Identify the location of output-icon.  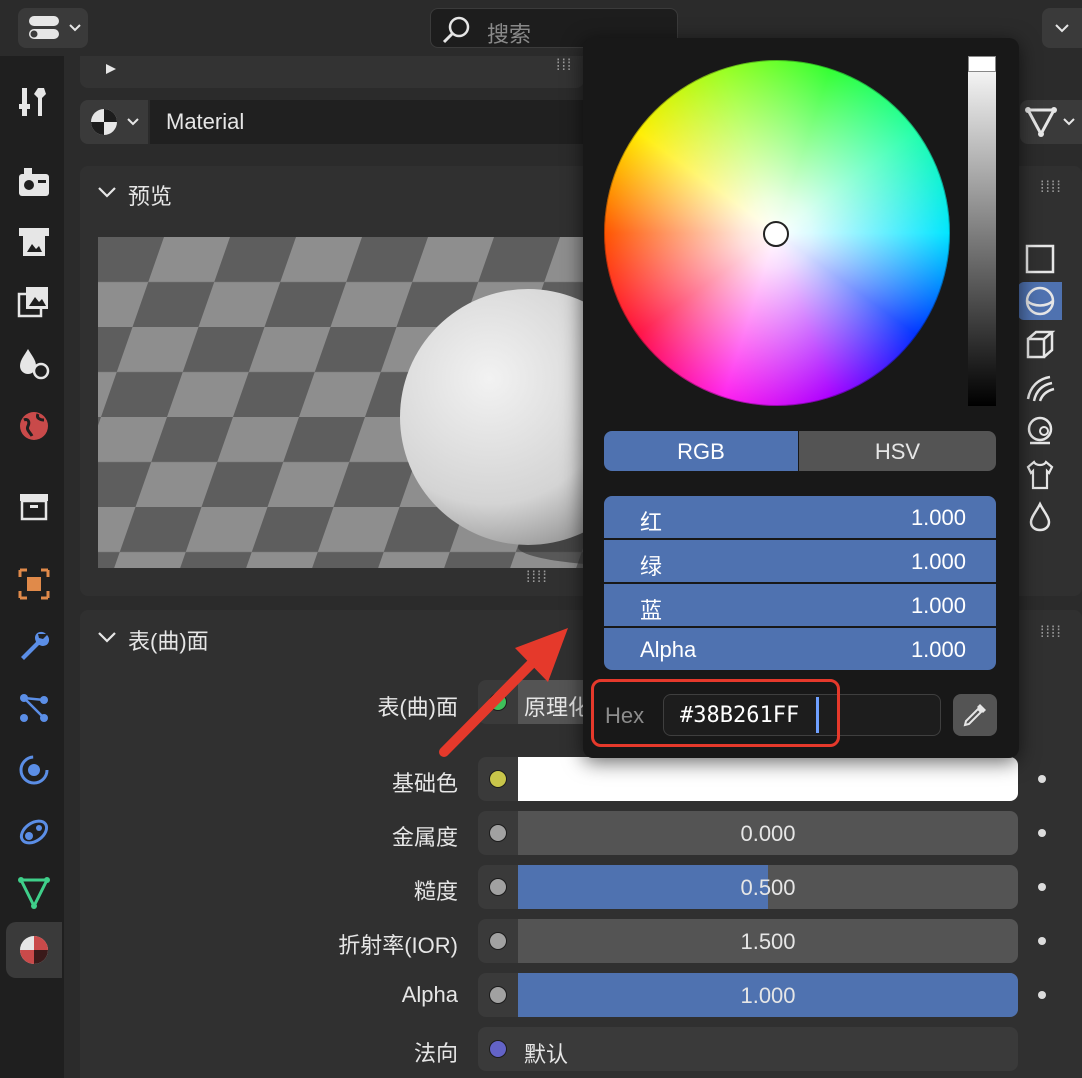
(34, 242).